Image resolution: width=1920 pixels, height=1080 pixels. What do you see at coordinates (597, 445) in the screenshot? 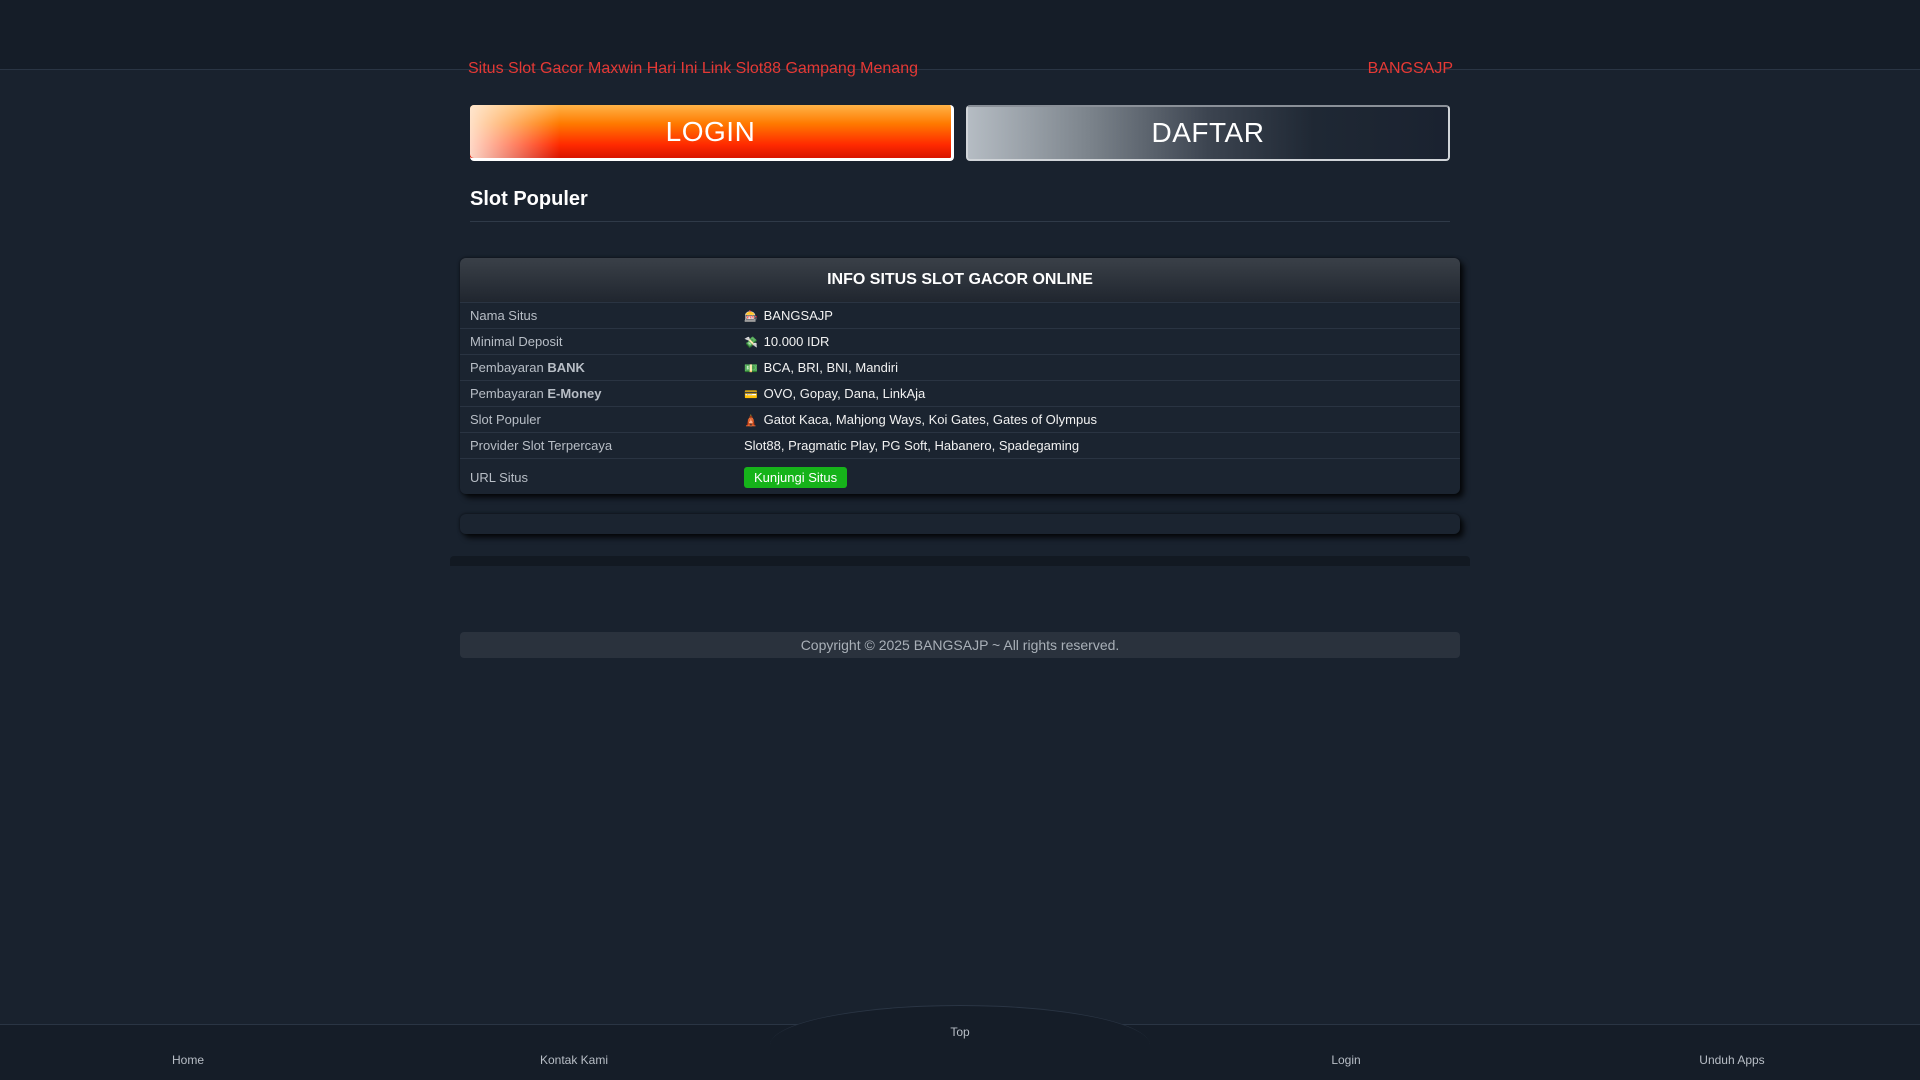
I see `row-label: Provider Slot Terpercaya` at bounding box center [597, 445].